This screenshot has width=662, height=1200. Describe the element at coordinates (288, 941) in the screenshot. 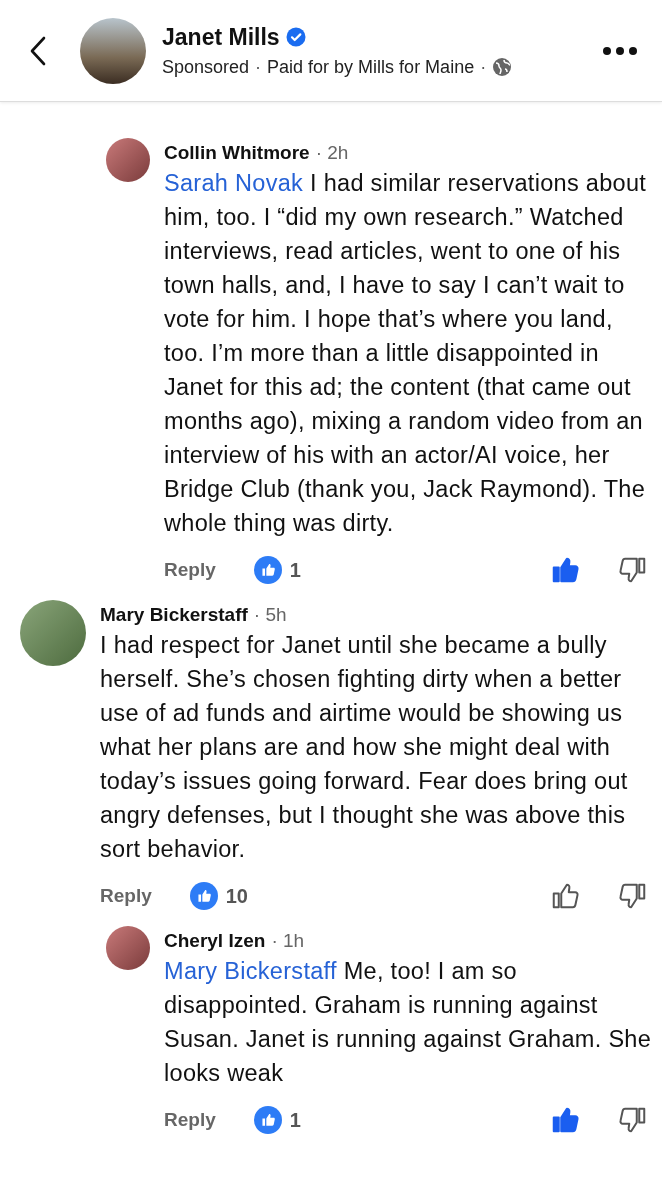

I see `comment-time: · 1h` at that location.